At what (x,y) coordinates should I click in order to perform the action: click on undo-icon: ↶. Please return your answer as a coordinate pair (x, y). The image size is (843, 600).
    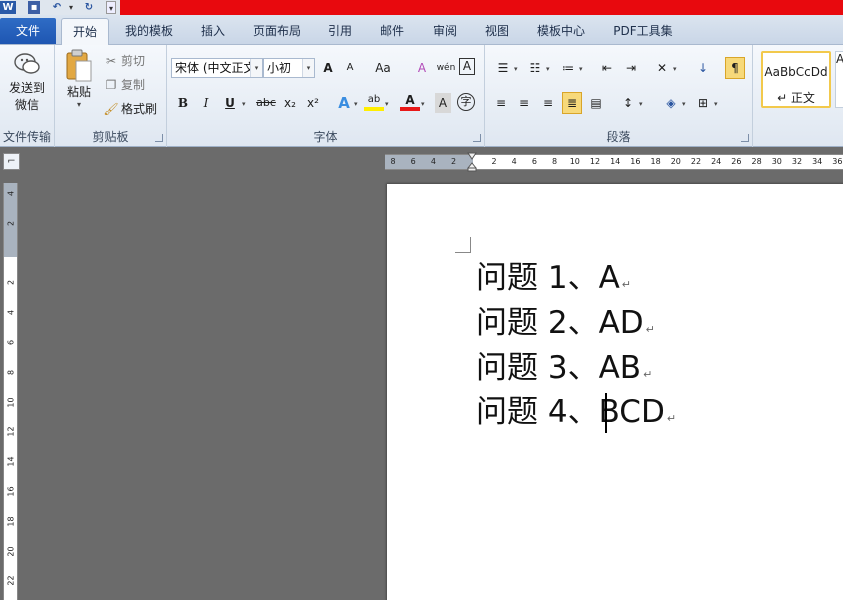
    Looking at the image, I should click on (57, 7).